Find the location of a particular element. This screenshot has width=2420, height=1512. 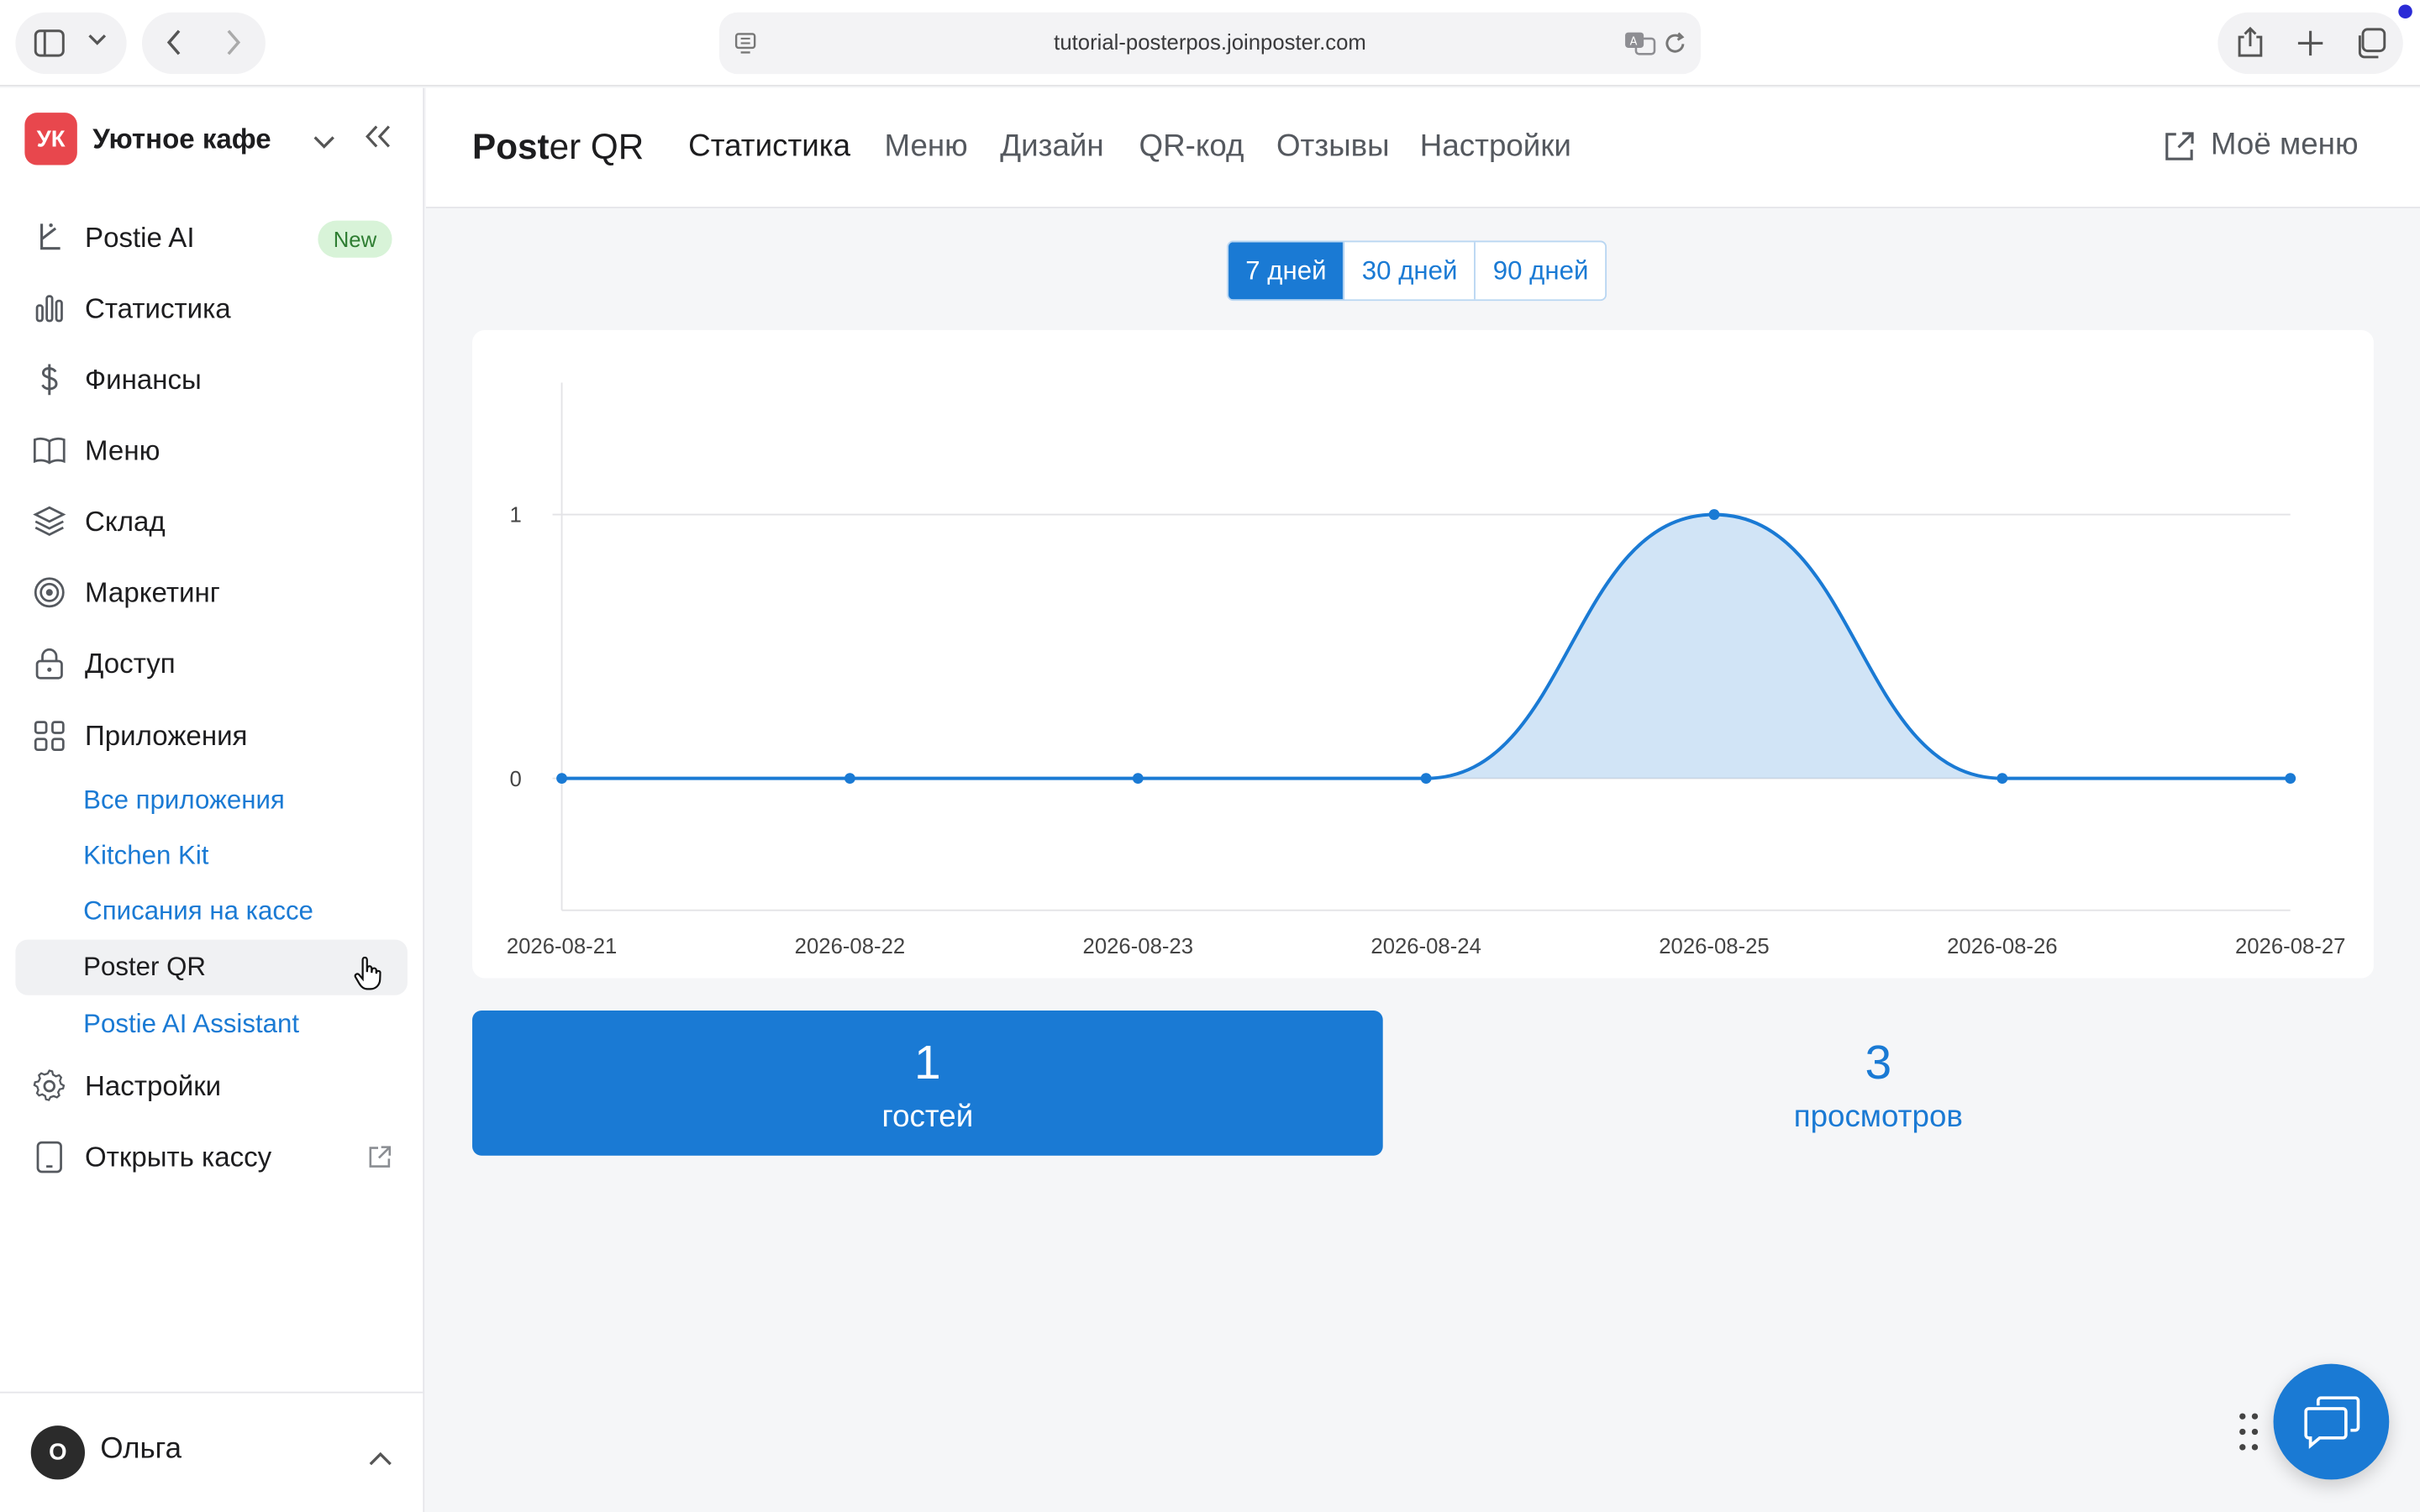

page-title: Poster QR is located at coordinates (558, 148).